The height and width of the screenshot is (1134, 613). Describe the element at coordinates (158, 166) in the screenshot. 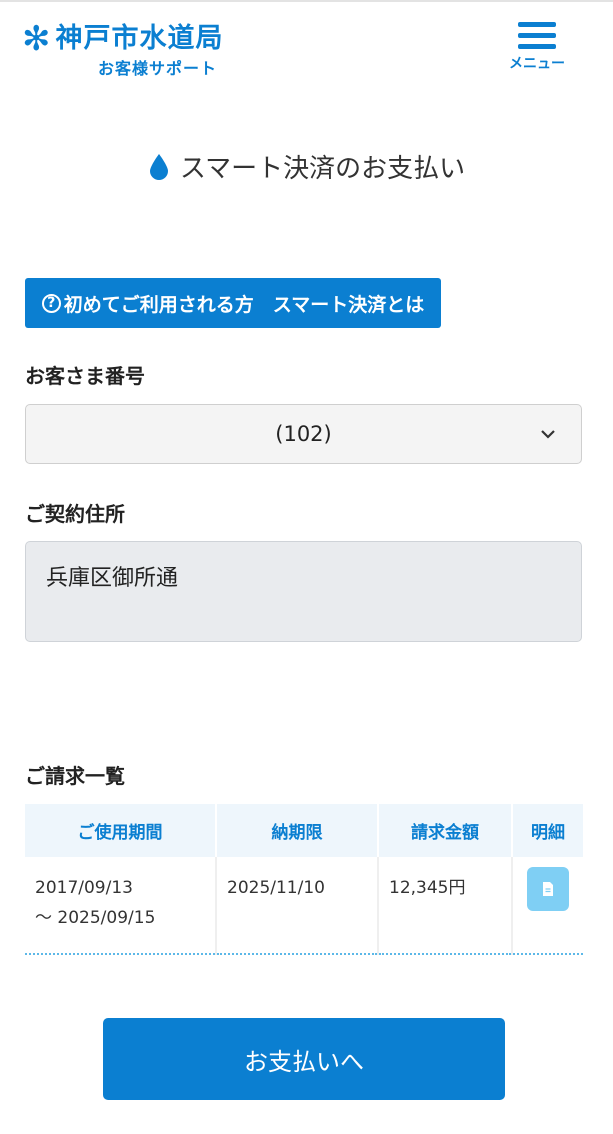

I see `water-drop-icon` at that location.